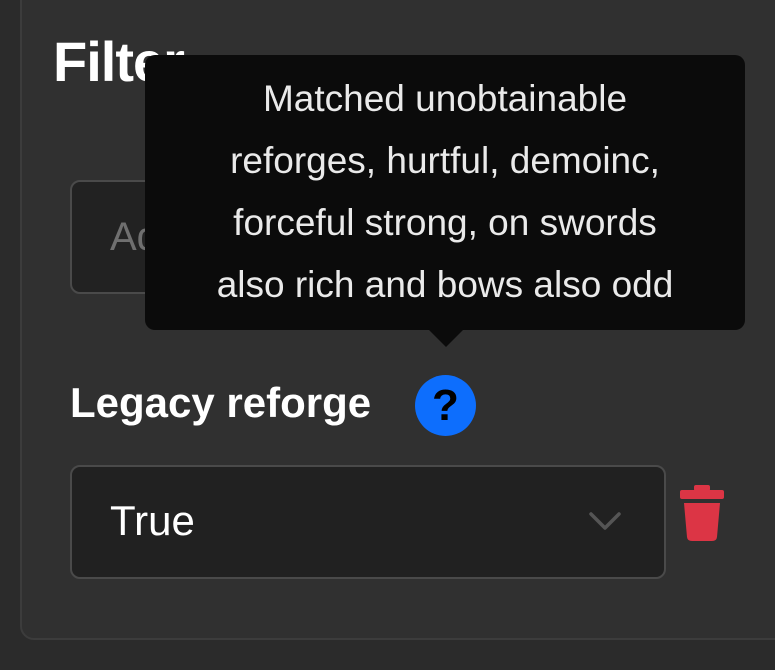 This screenshot has height=670, width=775. What do you see at coordinates (152, 520) in the screenshot?
I see `select-value: True` at bounding box center [152, 520].